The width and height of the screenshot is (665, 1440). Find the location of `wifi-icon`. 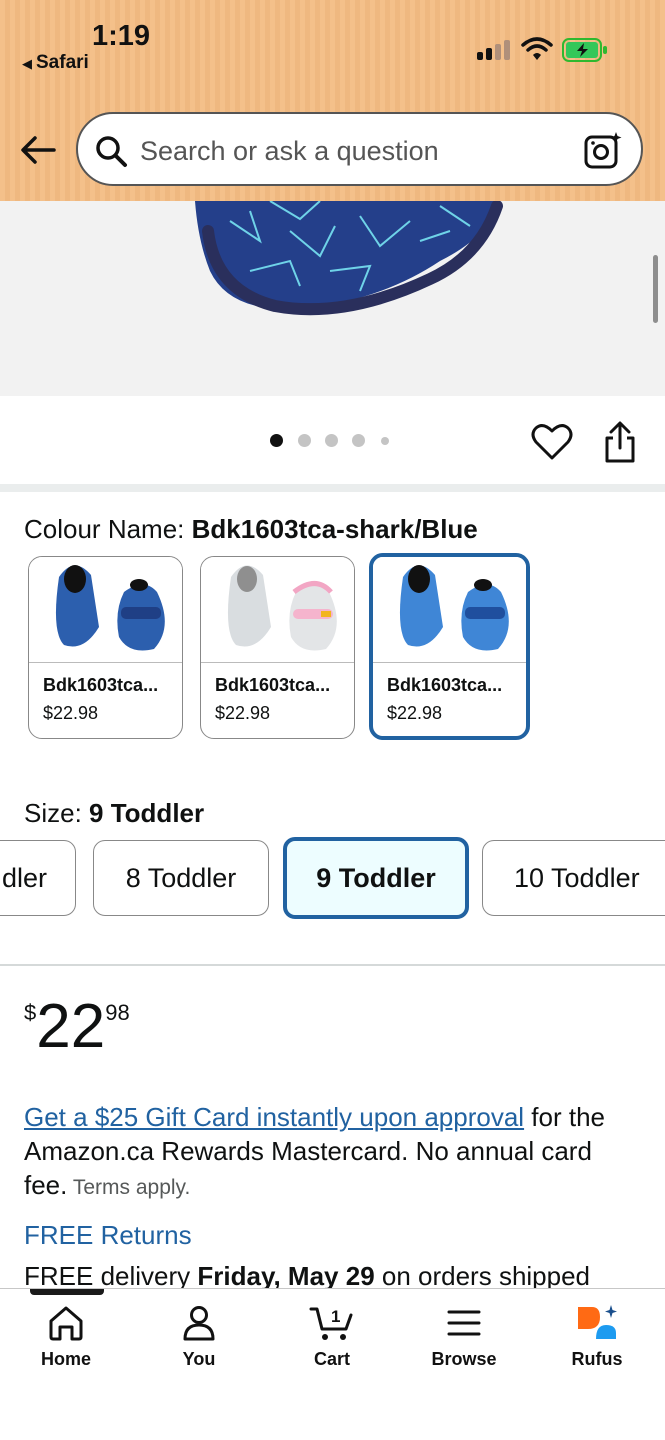

wifi-icon is located at coordinates (537, 48).